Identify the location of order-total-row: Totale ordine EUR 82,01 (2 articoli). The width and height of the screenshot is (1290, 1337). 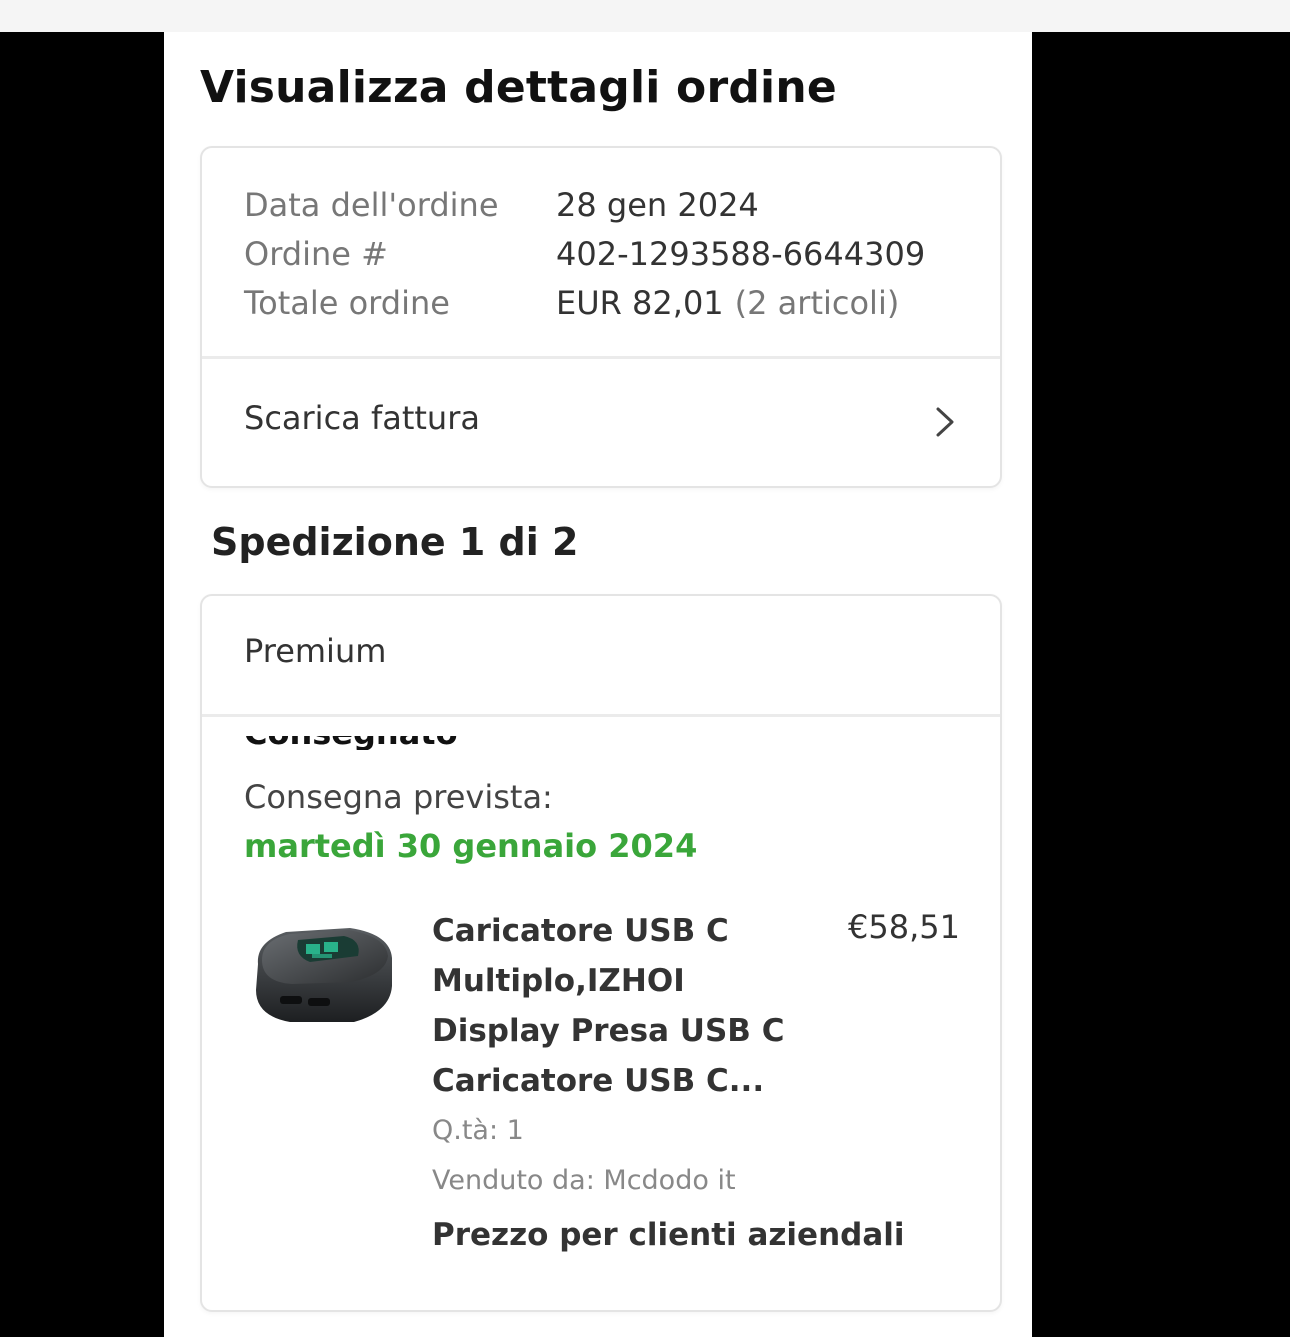
(584, 302).